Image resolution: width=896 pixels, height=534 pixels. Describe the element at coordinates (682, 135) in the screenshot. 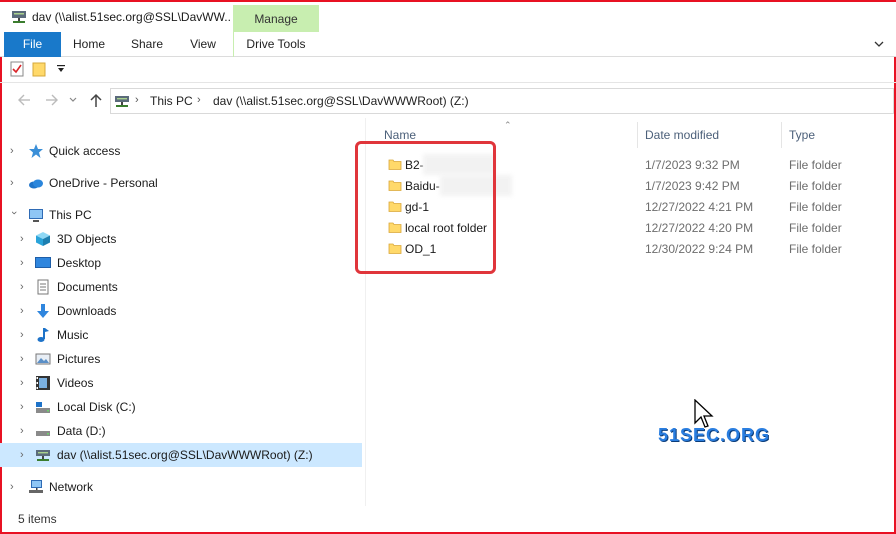

I see `column-header-date-modified: Date modified` at that location.